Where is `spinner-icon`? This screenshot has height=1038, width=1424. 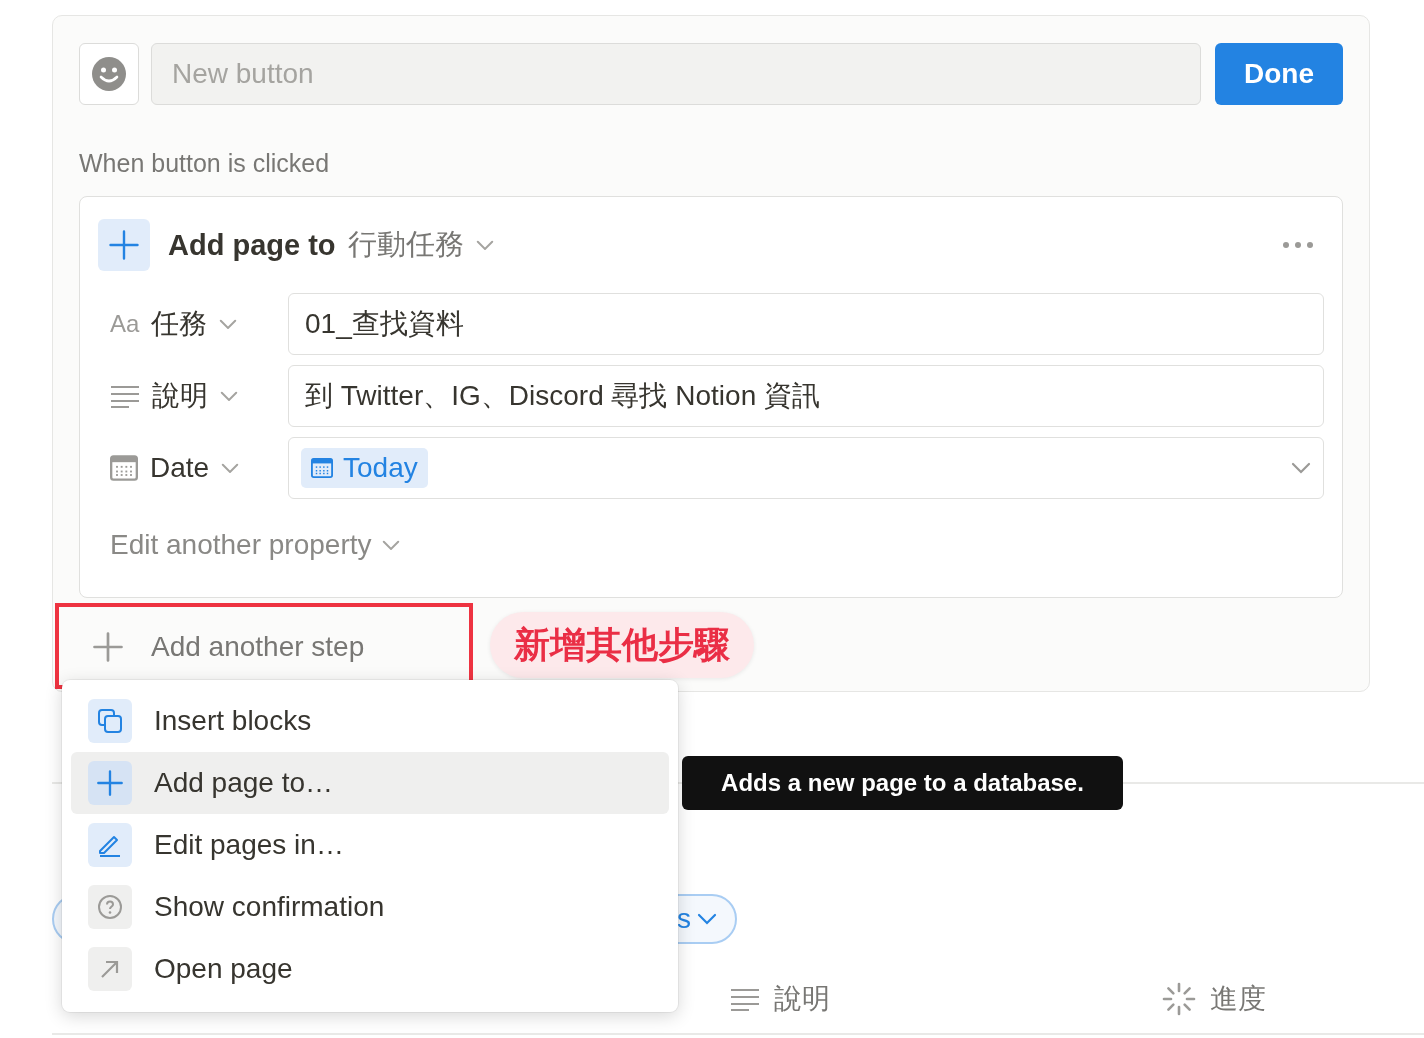 spinner-icon is located at coordinates (1179, 999).